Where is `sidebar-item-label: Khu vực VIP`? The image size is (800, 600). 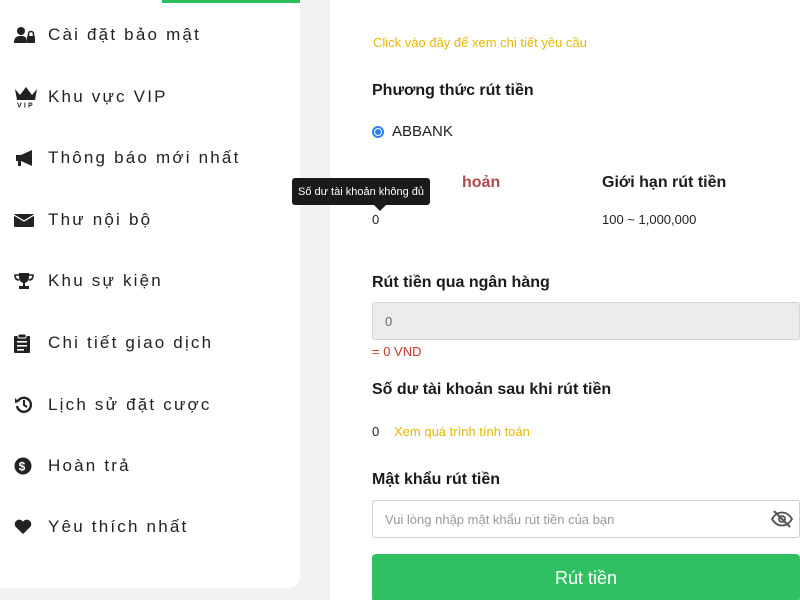
sidebar-item-label: Khu vực VIP is located at coordinates (108, 96).